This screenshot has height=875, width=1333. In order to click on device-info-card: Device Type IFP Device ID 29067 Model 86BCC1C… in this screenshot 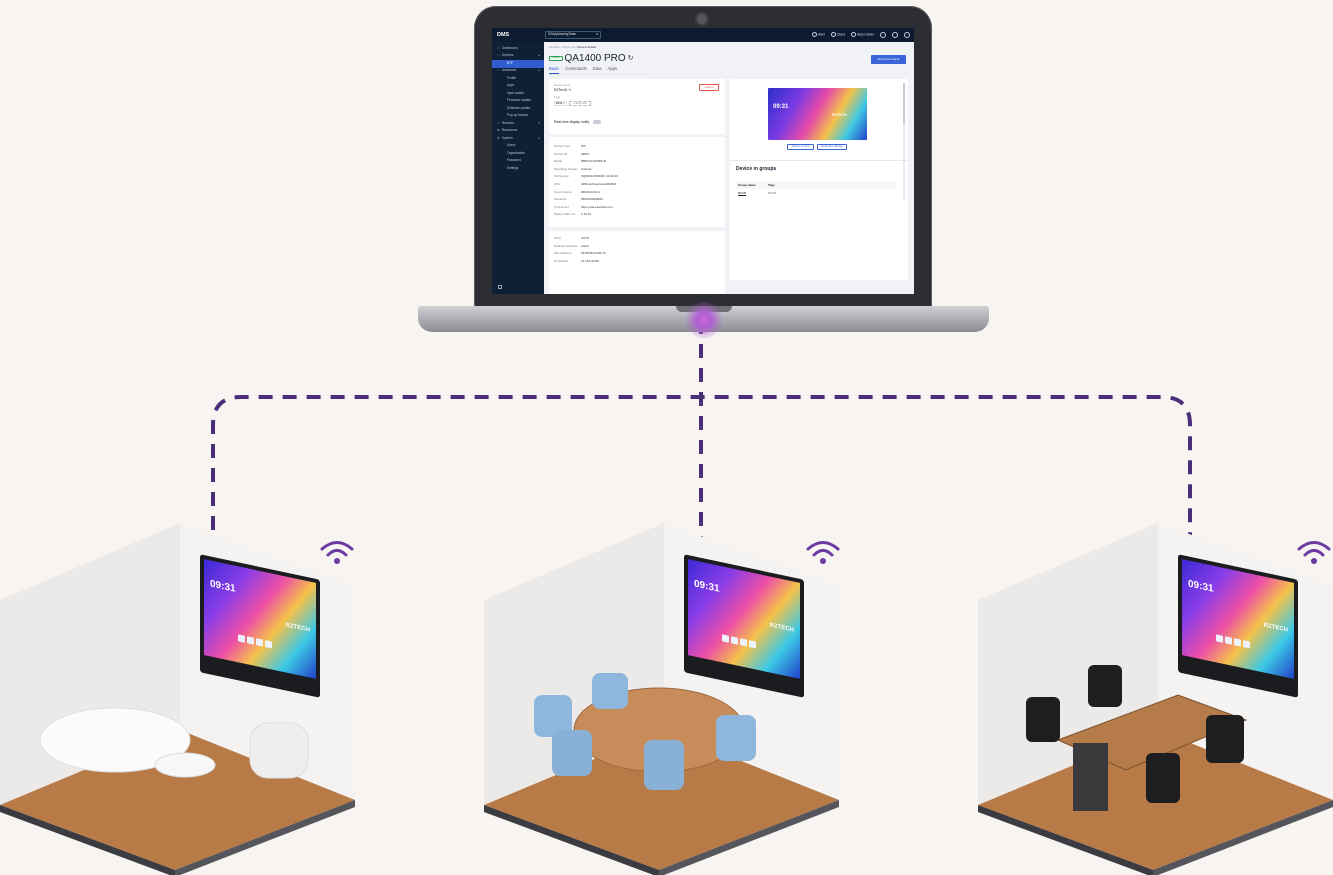, I will do `click(637, 182)`.